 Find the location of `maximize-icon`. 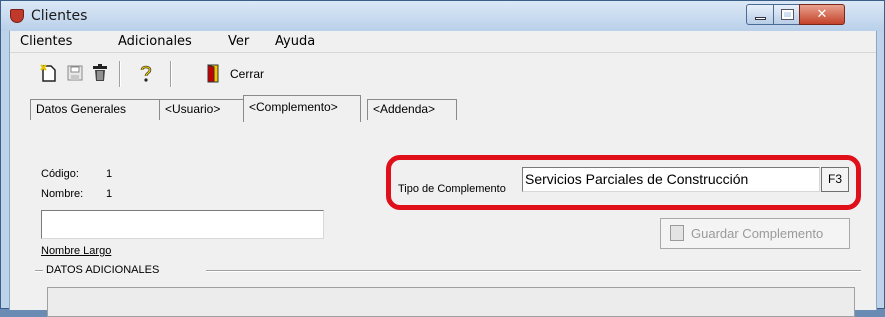

maximize-icon is located at coordinates (787, 14).